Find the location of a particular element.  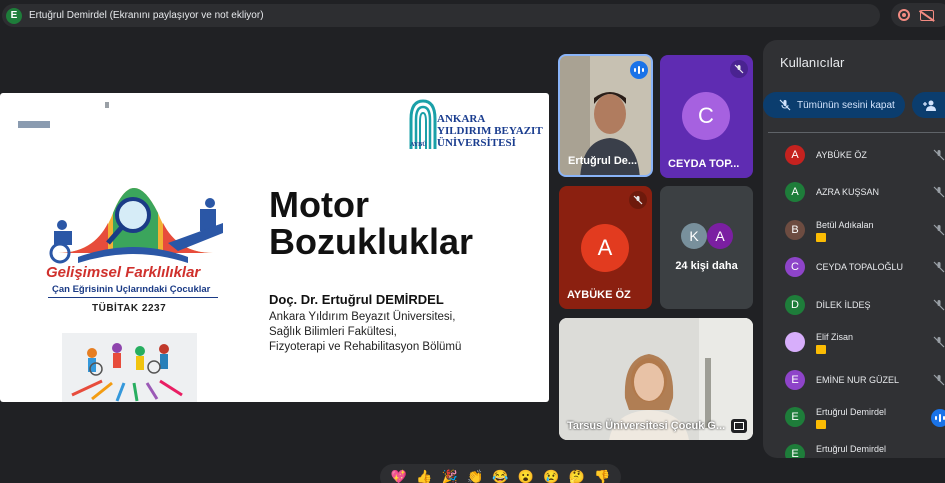

video-tile-aybuke: A AYBÜKE ÖZ is located at coordinates (605, 247).